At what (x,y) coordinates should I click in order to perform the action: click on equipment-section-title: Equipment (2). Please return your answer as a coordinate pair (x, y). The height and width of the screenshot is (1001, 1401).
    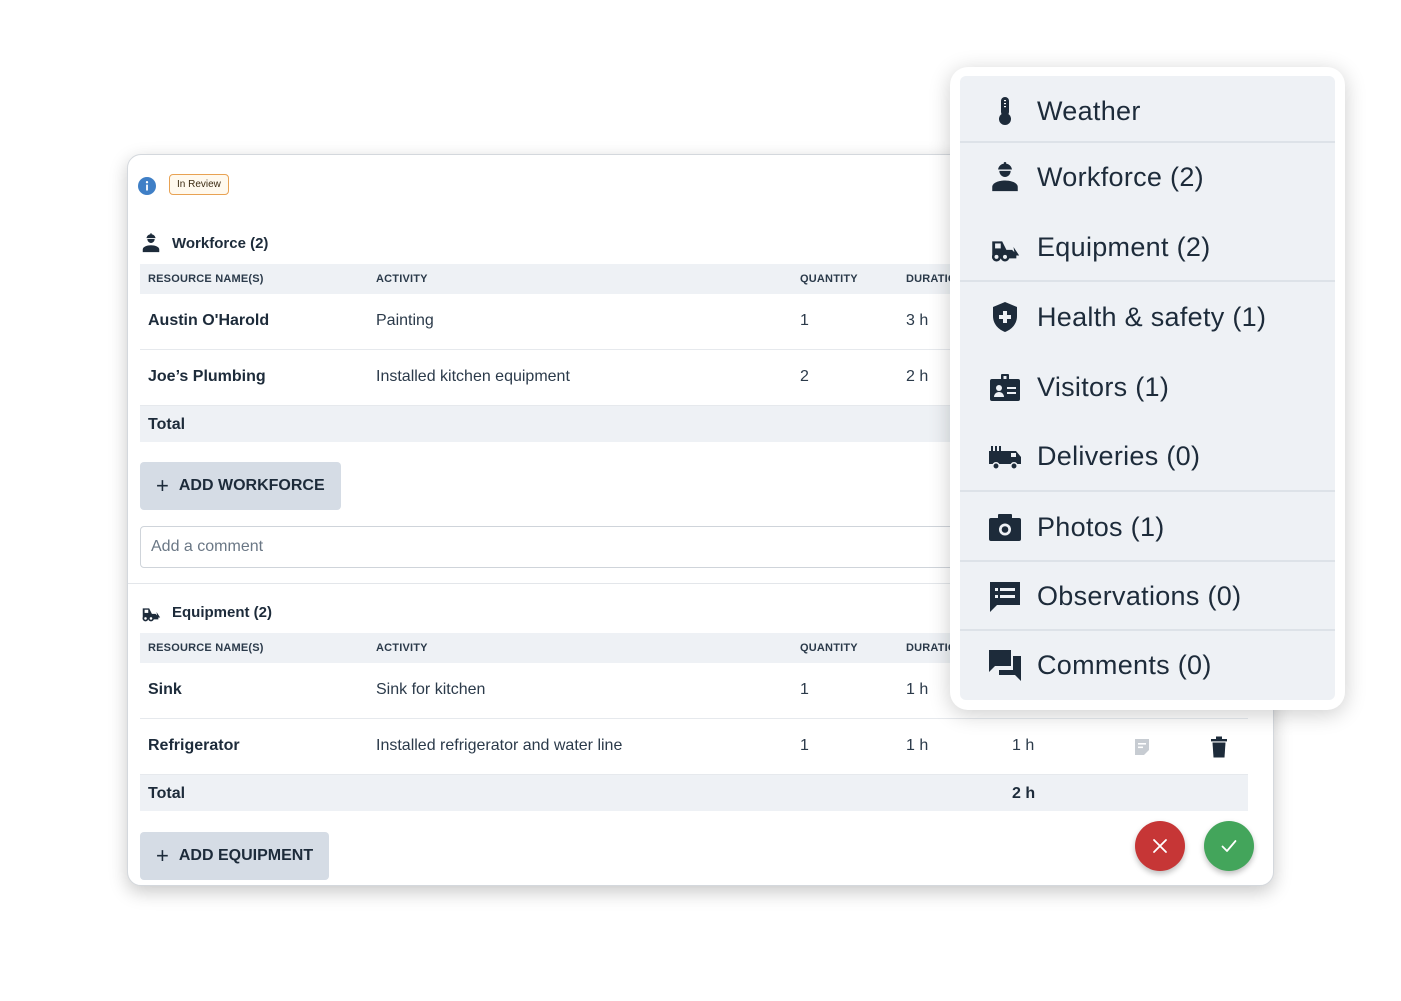
    Looking at the image, I should click on (206, 612).